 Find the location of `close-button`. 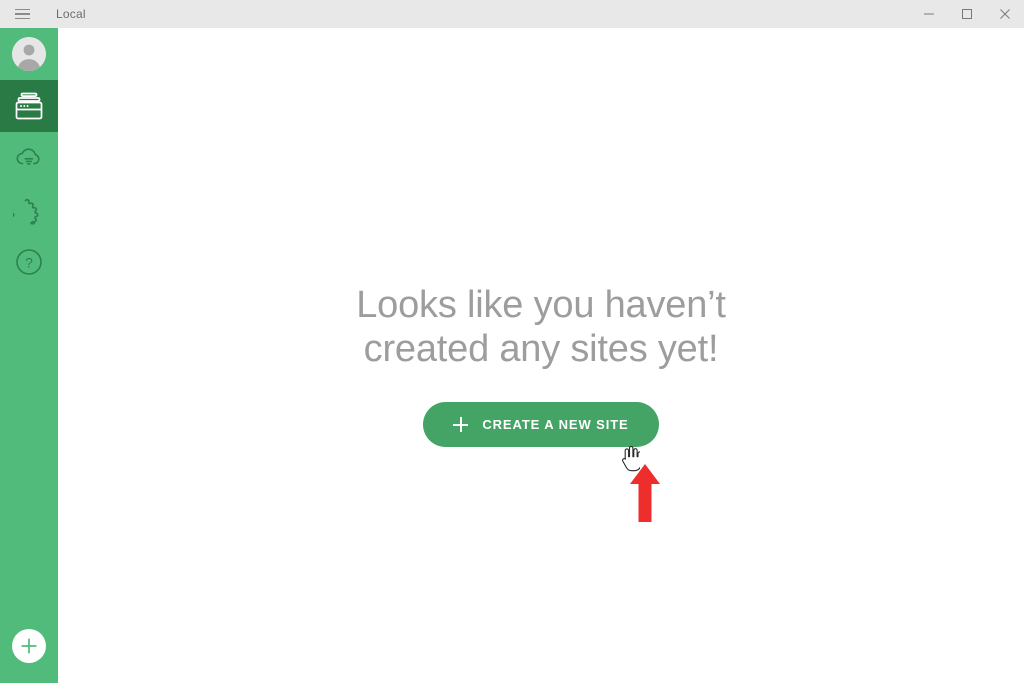

close-button is located at coordinates (1005, 14).